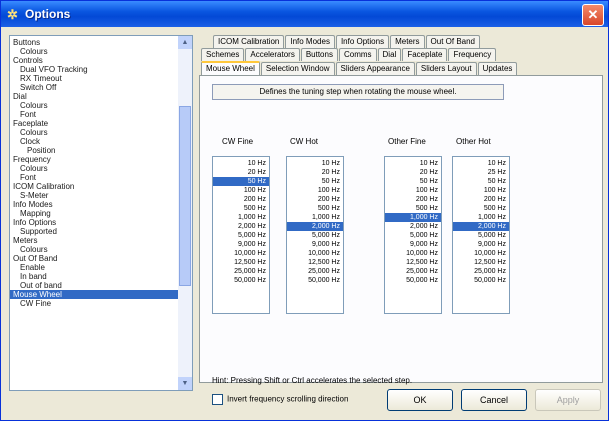  What do you see at coordinates (94, 78) in the screenshot?
I see `tree-item: RX Timeout` at bounding box center [94, 78].